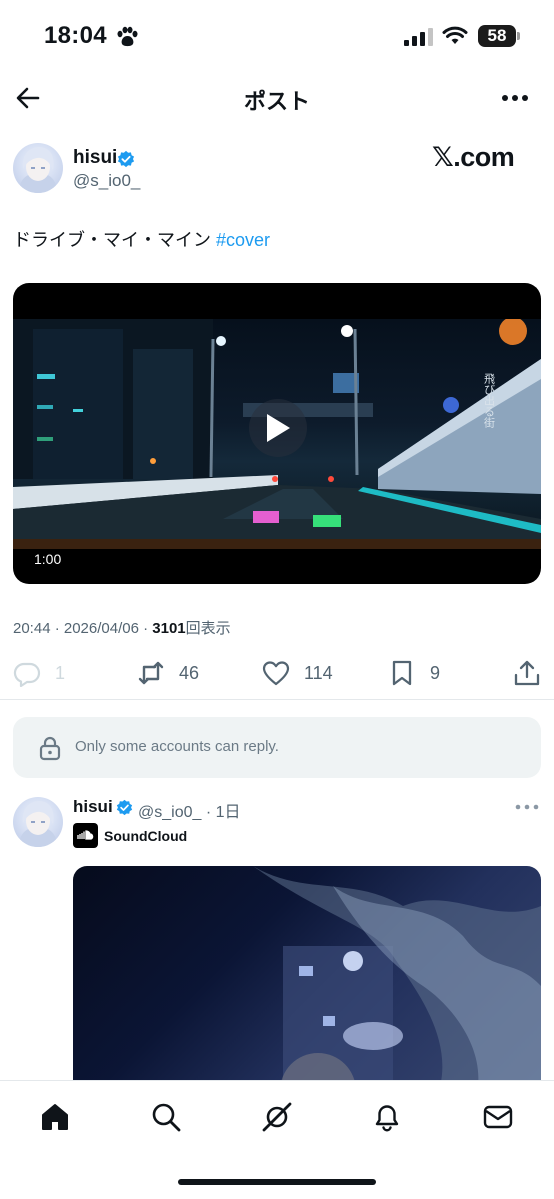 The width and height of the screenshot is (554, 1199). What do you see at coordinates (189, 810) in the screenshot?
I see `reply-handle-time: @s_io0_ · 1日` at bounding box center [189, 810].